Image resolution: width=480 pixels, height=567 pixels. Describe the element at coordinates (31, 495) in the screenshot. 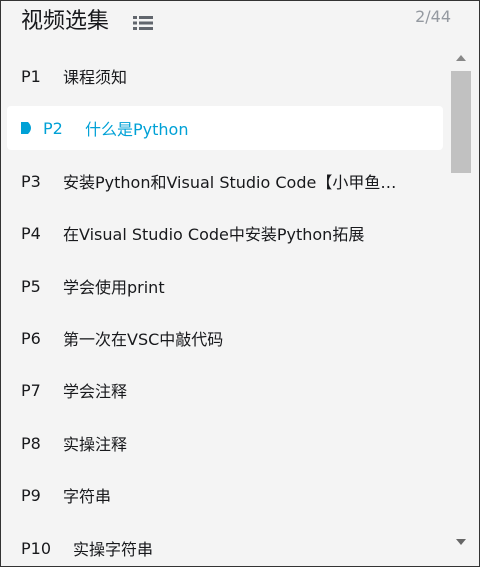

I see `episode-number: P9` at that location.